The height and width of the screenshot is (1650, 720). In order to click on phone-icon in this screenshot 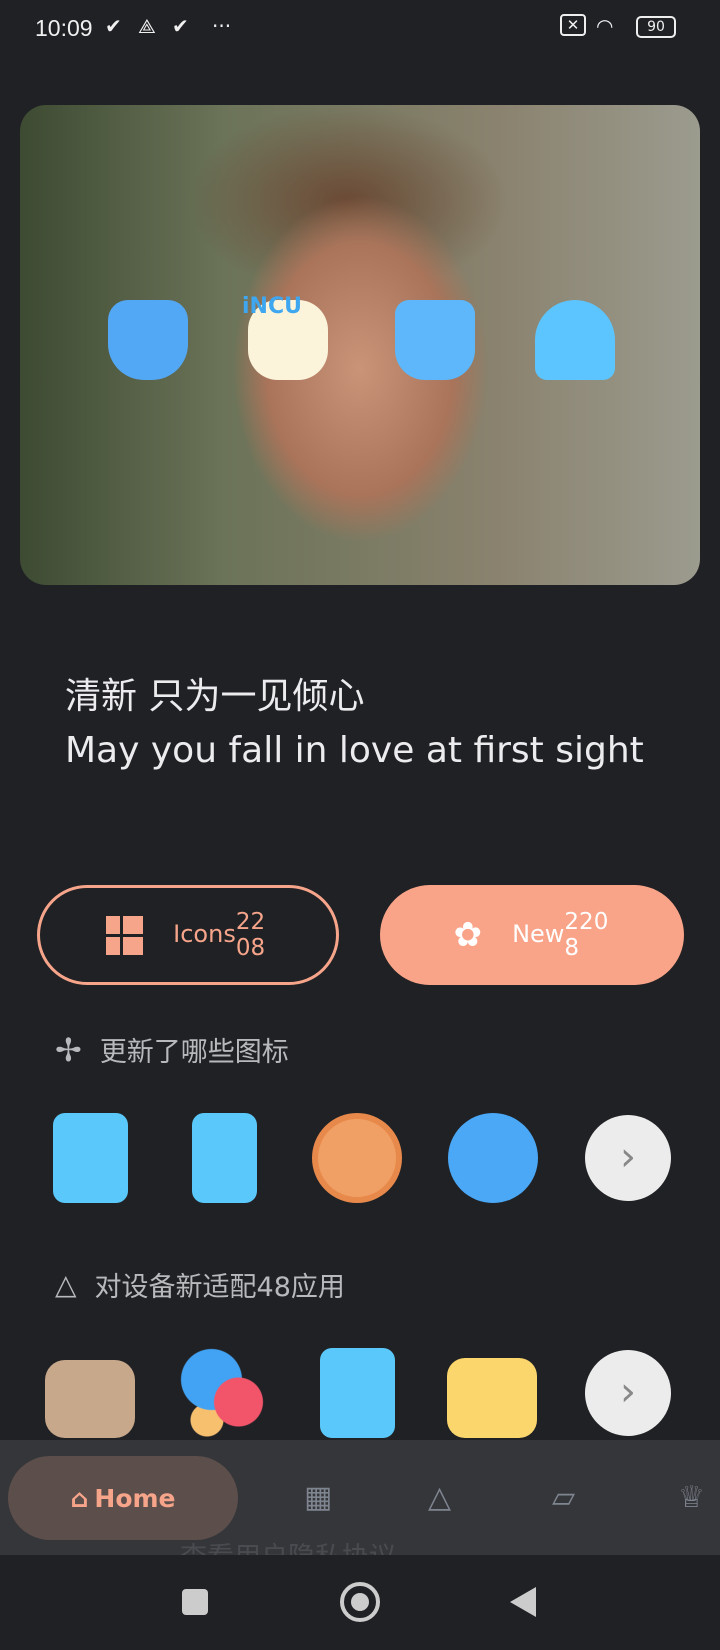, I will do `click(224, 1158)`.